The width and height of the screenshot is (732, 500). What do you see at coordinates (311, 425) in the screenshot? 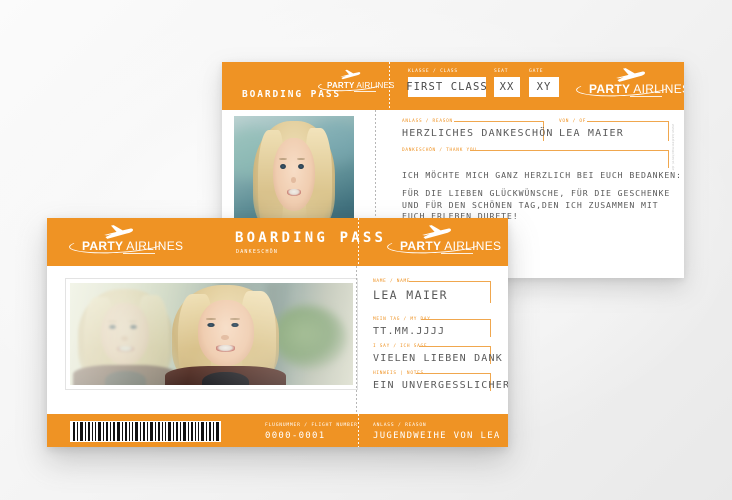
I see `flight-number-label: FLUGNUMMER / FLIGHT NUMBER` at bounding box center [311, 425].